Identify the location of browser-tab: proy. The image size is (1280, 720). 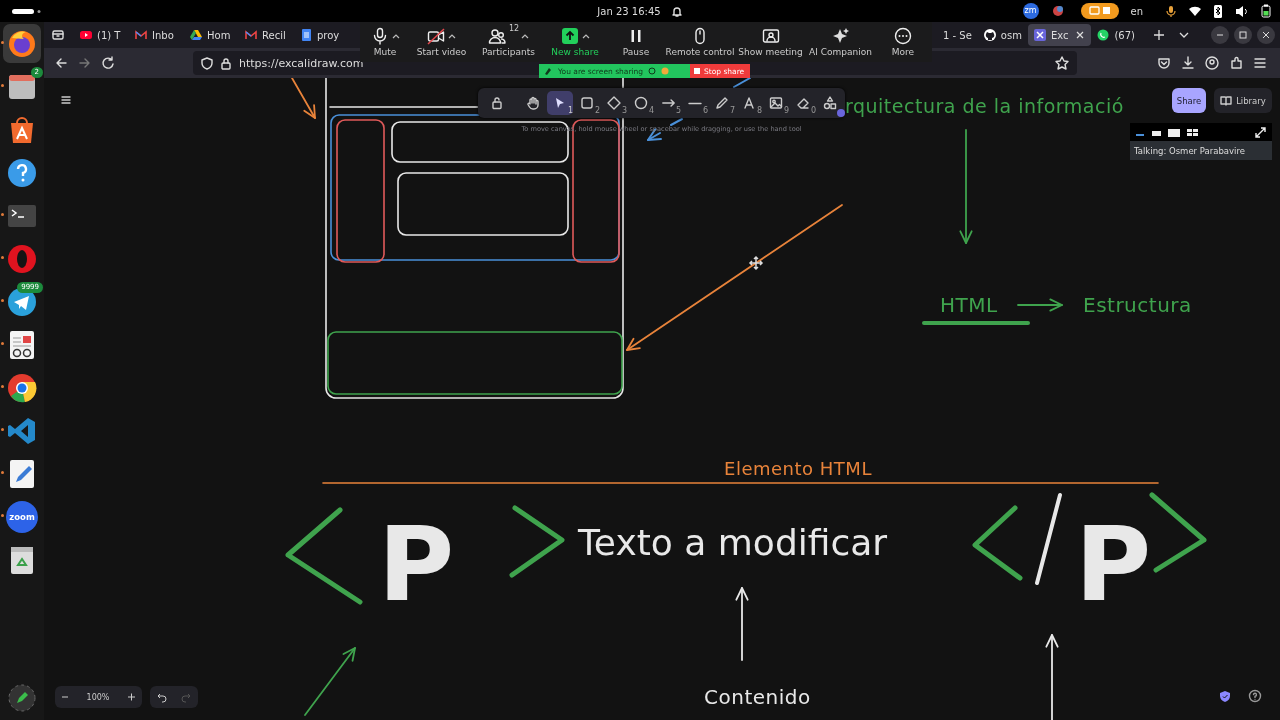
(321, 35).